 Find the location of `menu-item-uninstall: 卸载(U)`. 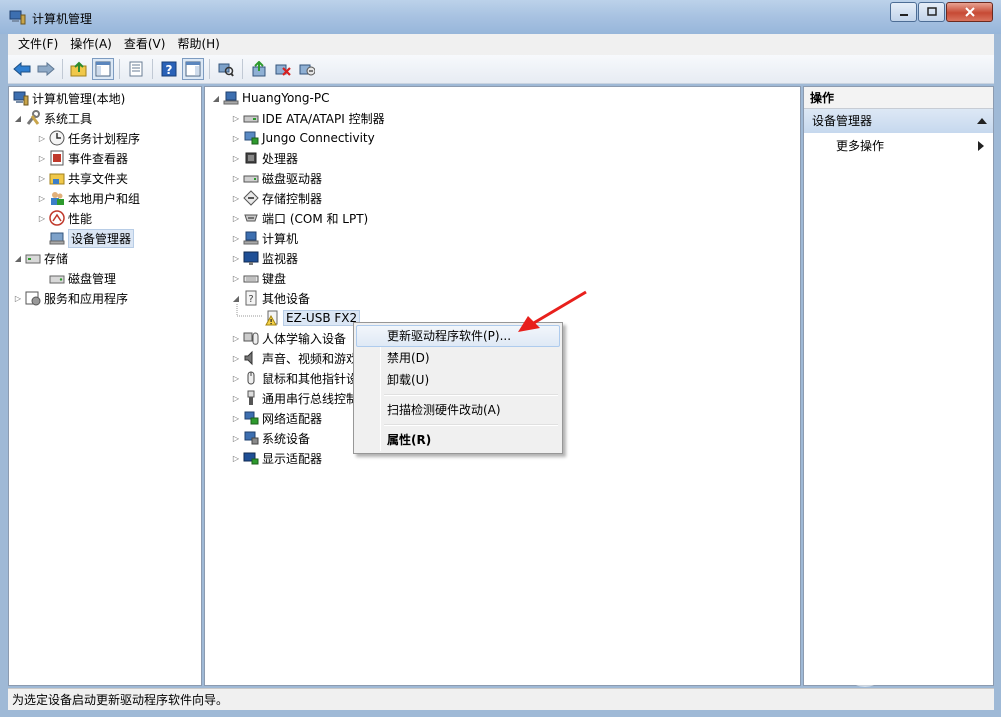

menu-item-uninstall: 卸载(U) is located at coordinates (458, 380).